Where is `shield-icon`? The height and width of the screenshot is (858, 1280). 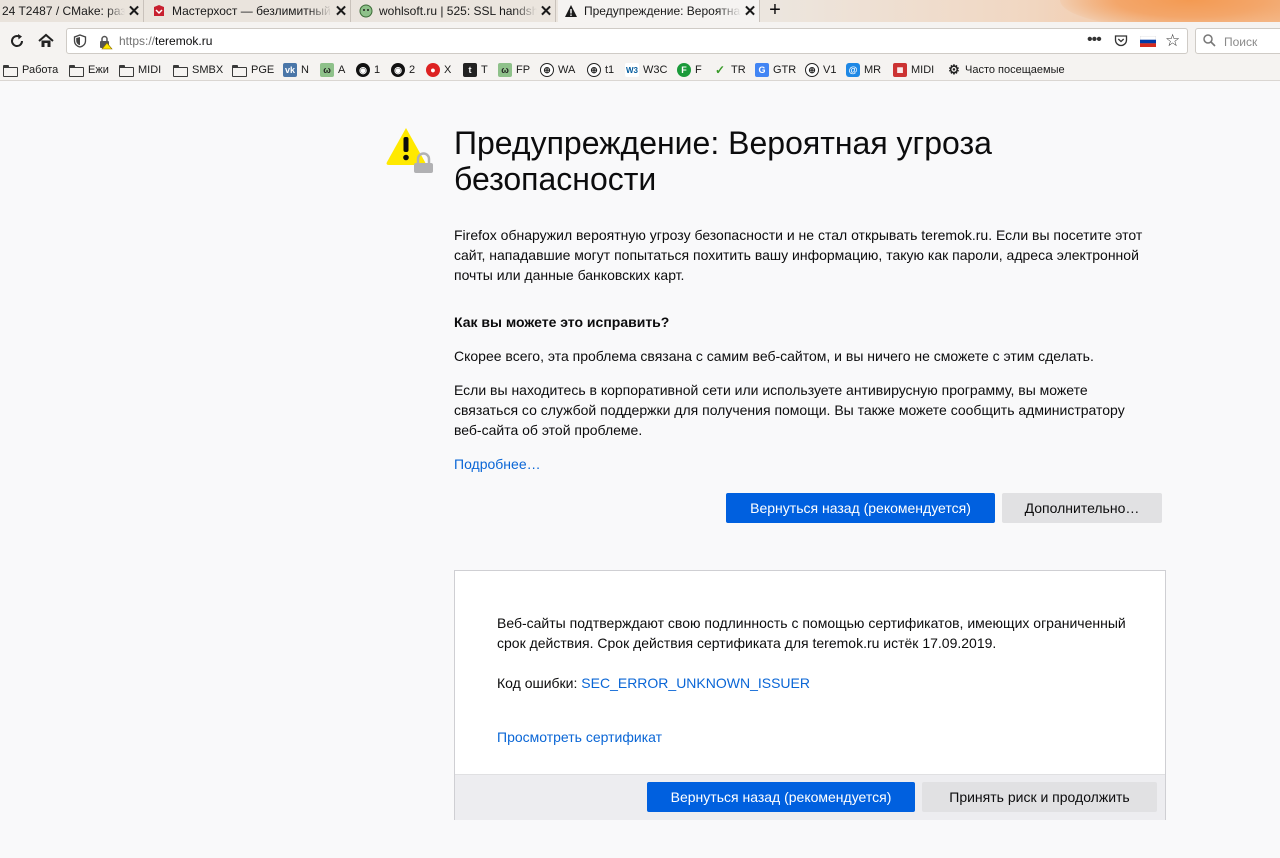 shield-icon is located at coordinates (80, 41).